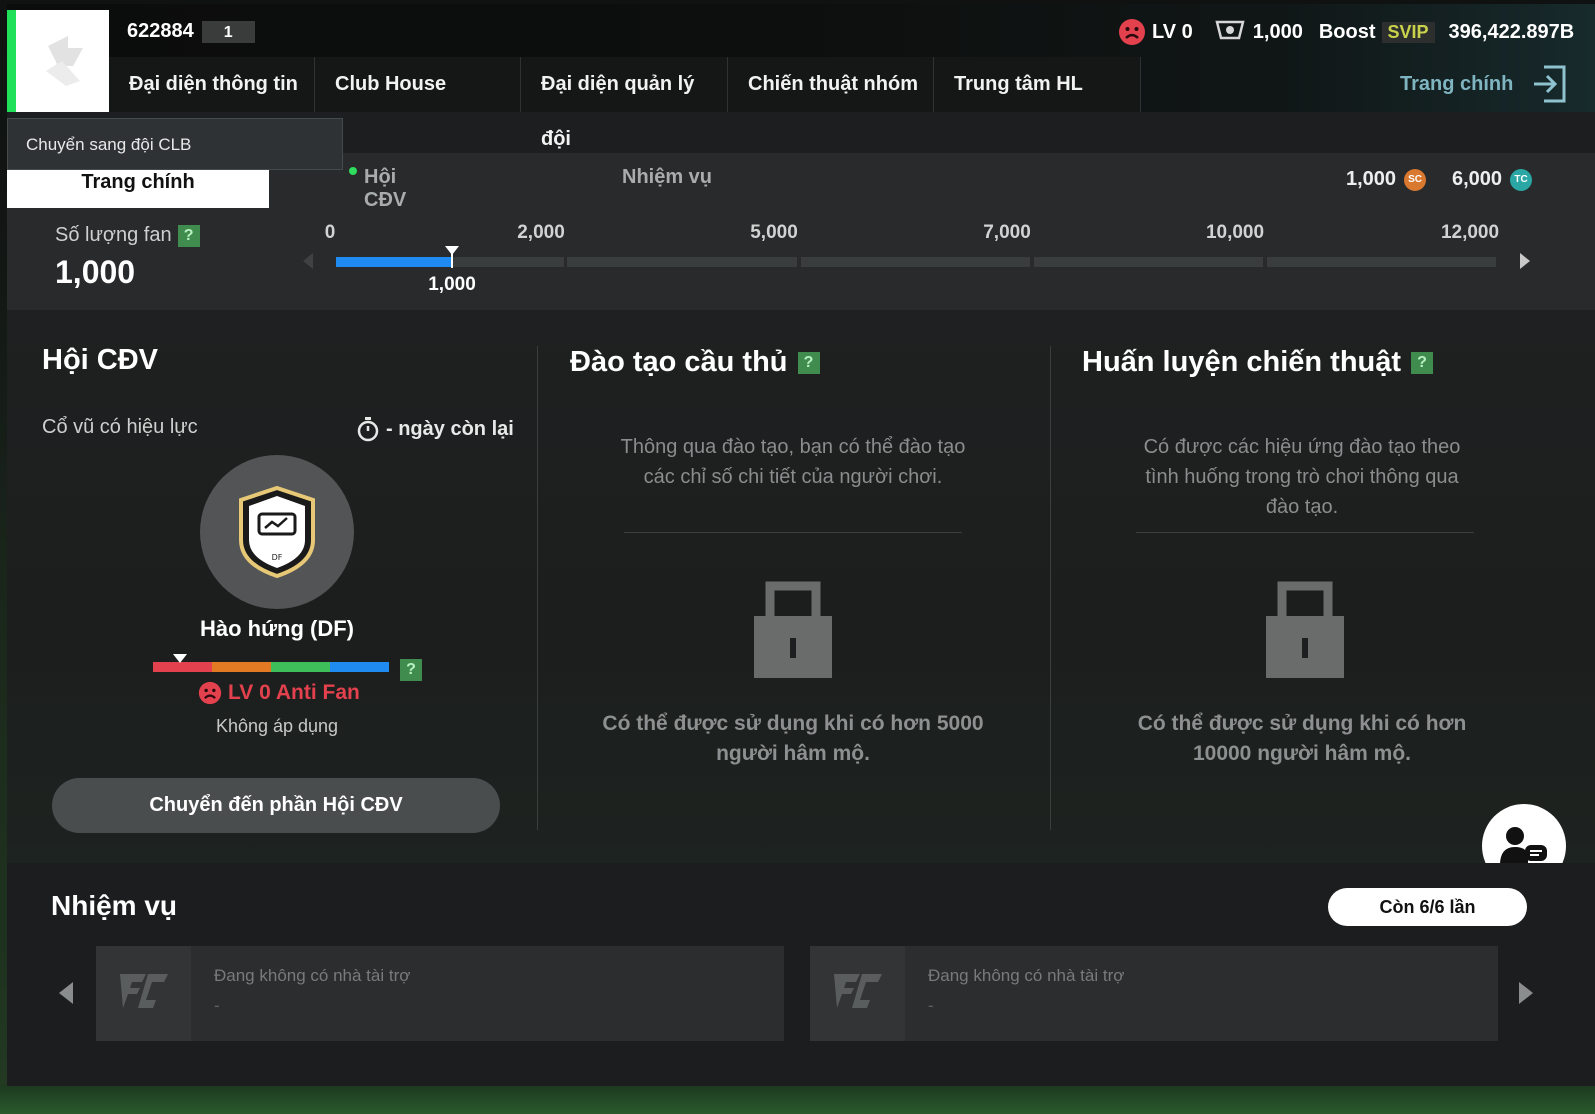 The width and height of the screenshot is (1595, 1114). Describe the element at coordinates (330, 232) in the screenshot. I see `tick-label: 0` at that location.